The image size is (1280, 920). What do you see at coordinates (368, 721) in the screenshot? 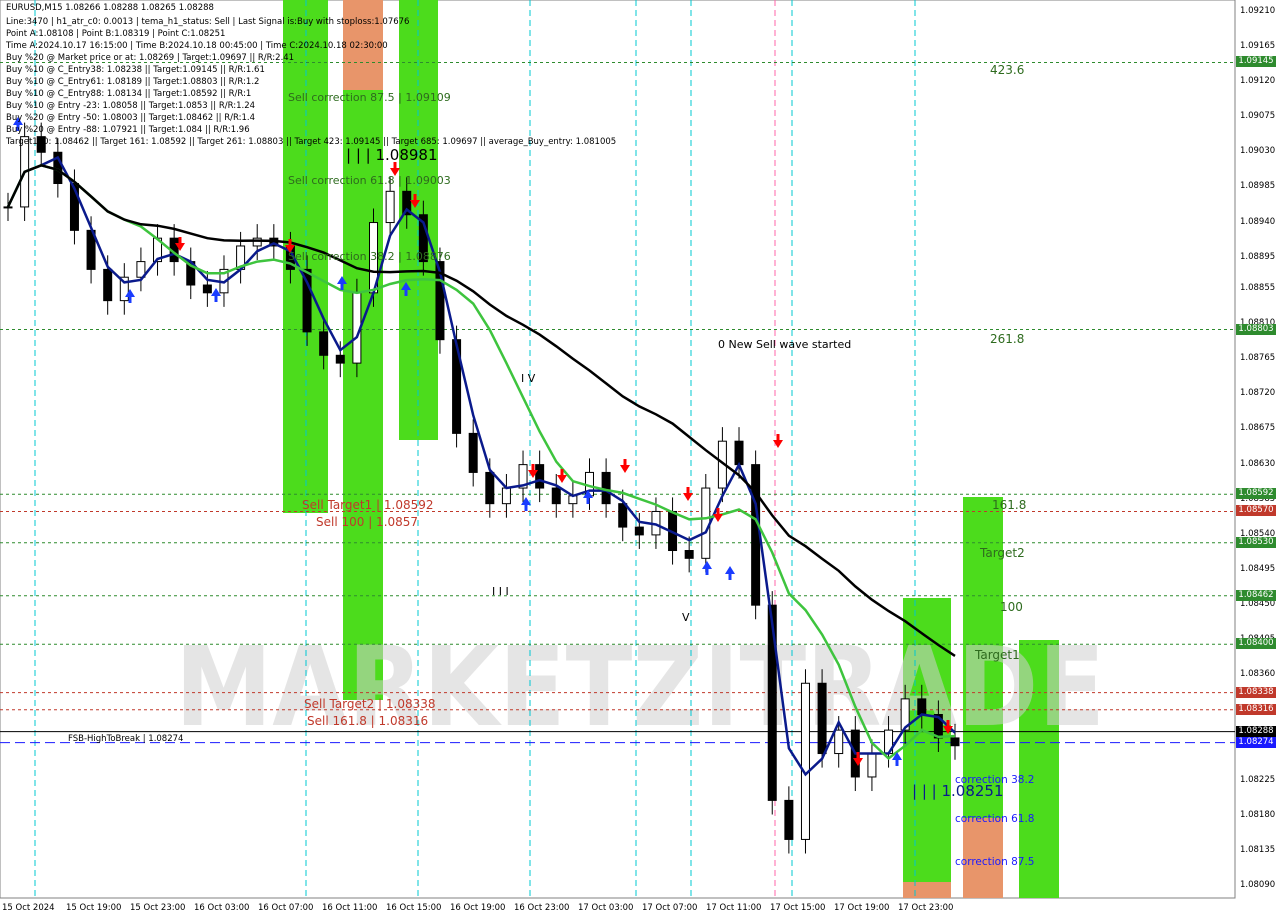
I see `sell-level-label: Sell 161.8 | 1.08316` at bounding box center [368, 721].